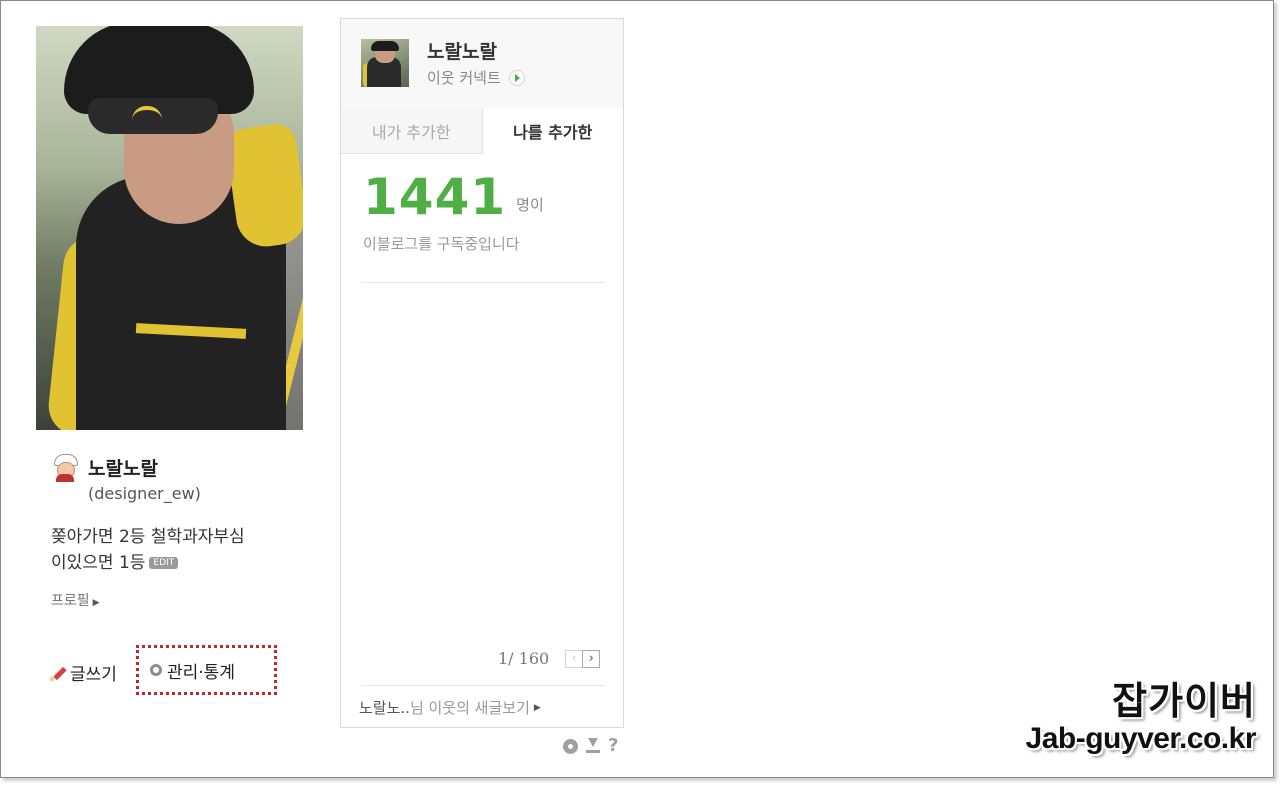  Describe the element at coordinates (385, 63) in the screenshot. I see `widget-thumbnail` at that location.